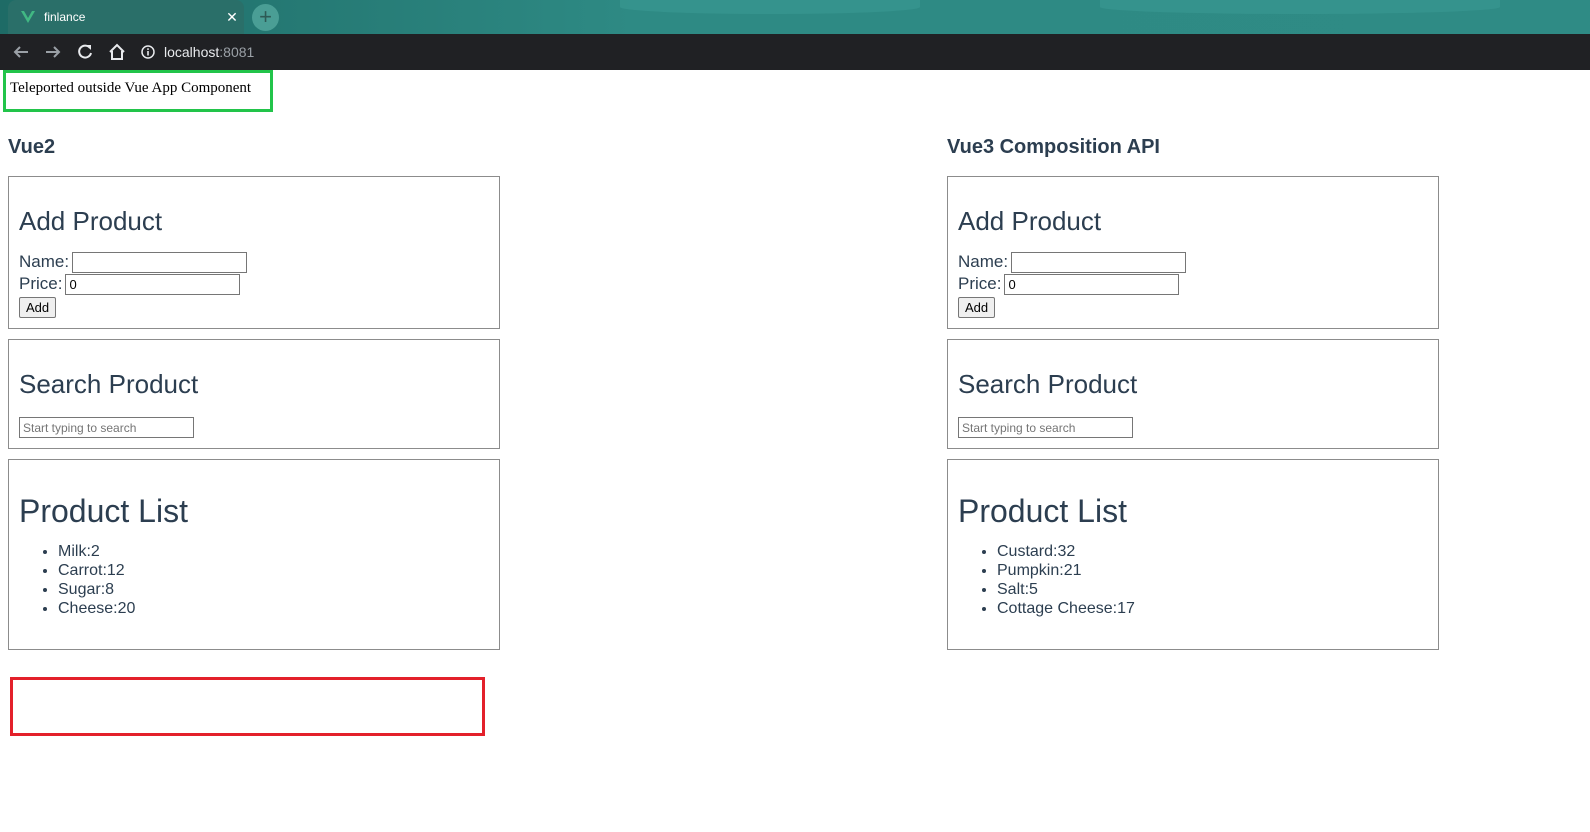 Image resolution: width=1590 pixels, height=832 pixels. What do you see at coordinates (192, 52) in the screenshot?
I see `url-host: localhost` at bounding box center [192, 52].